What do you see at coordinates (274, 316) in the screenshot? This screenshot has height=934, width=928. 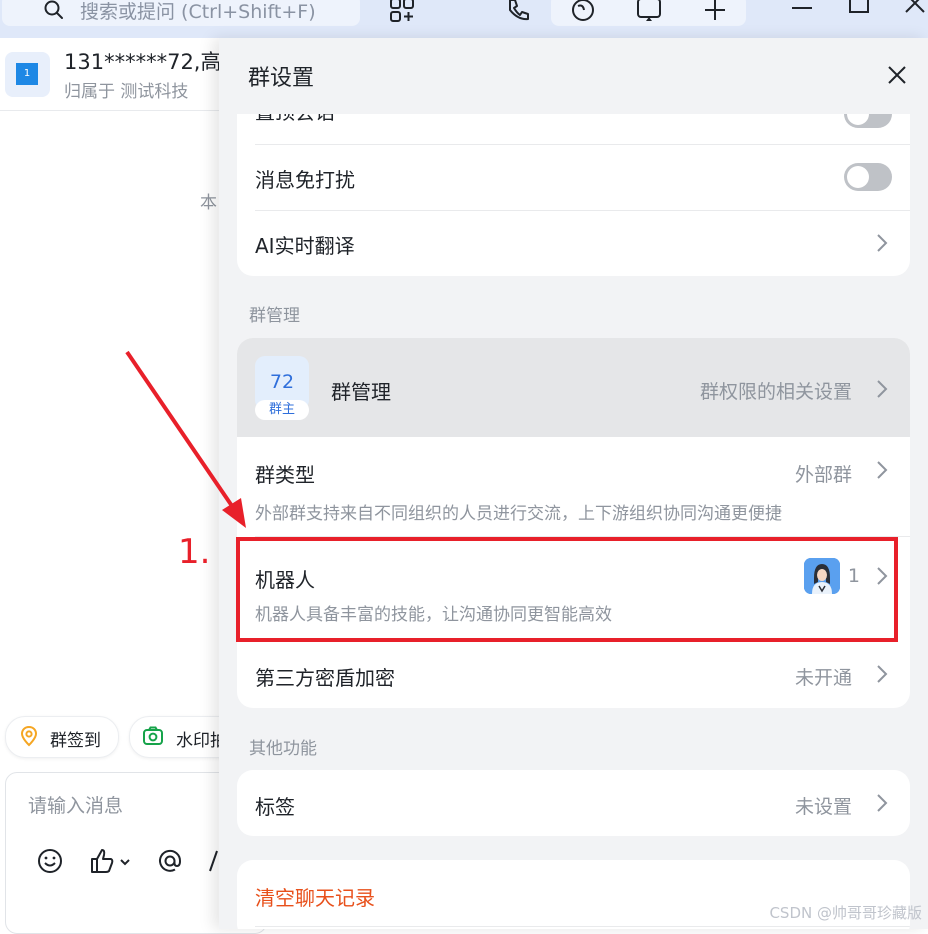 I see `section-title-group-management: 群管理` at bounding box center [274, 316].